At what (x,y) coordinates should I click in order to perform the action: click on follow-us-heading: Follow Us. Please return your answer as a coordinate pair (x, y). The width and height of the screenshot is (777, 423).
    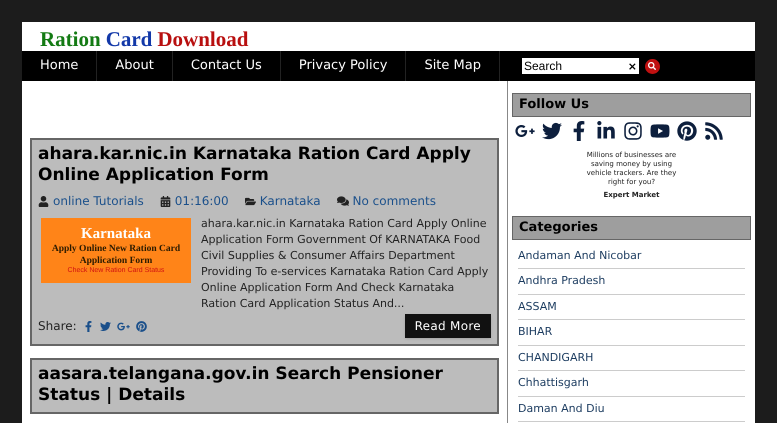
    Looking at the image, I should click on (631, 104).